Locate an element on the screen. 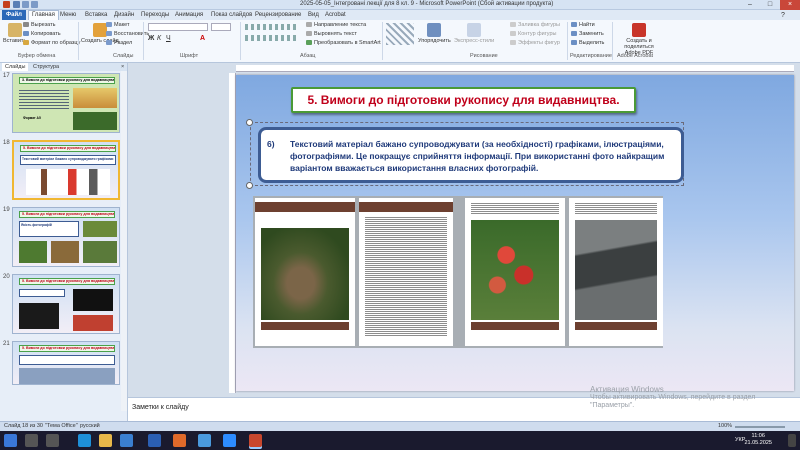 This screenshot has width=800, height=450. fill-icon is located at coordinates (513, 25).